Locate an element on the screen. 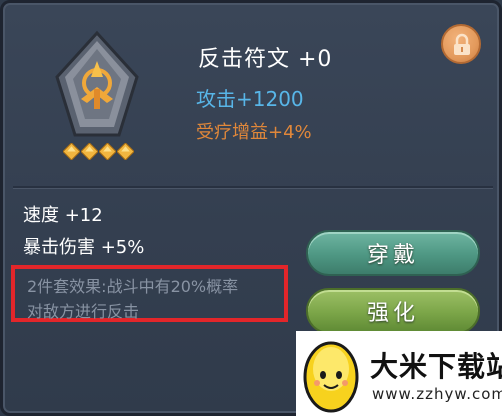 This screenshot has width=502, height=416. attribute-speed: 速度 +12 is located at coordinates (63, 215).